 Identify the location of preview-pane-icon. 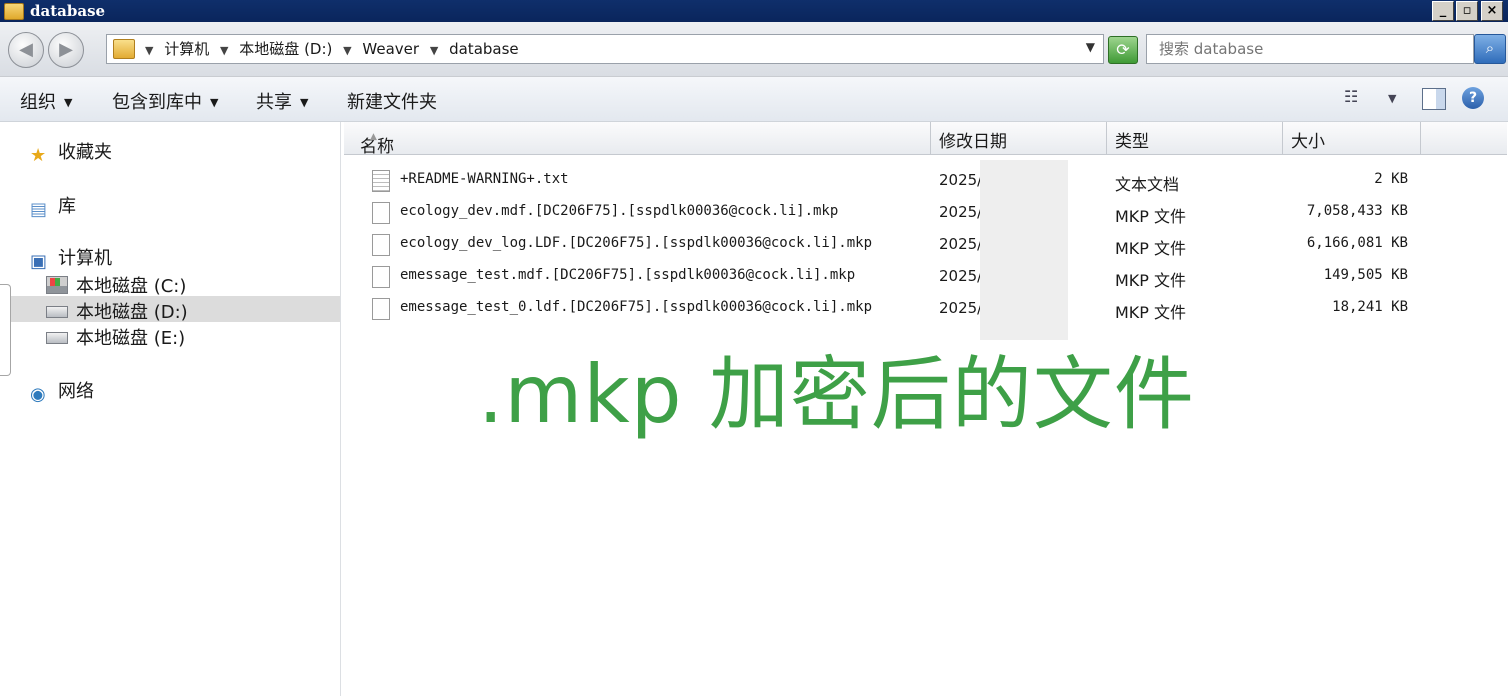
(1434, 99).